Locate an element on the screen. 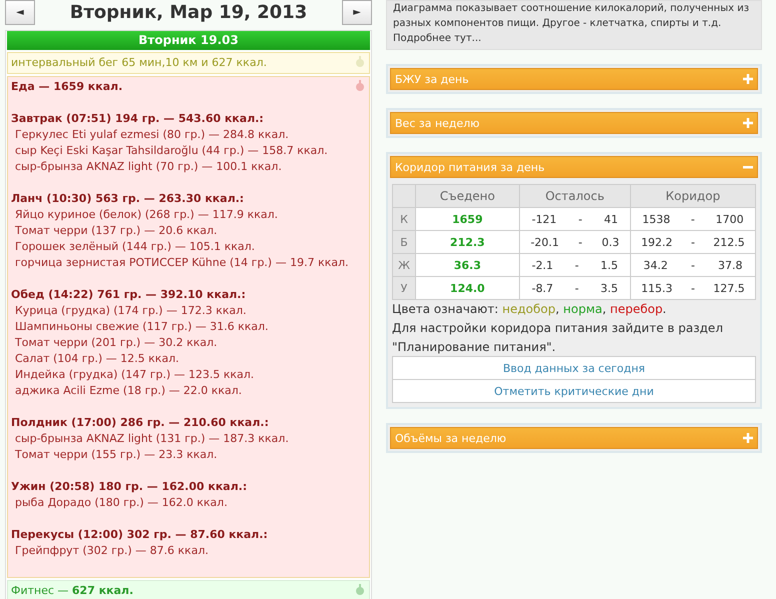 The image size is (776, 599). food-item: Курица (грудка) (174 гр.) — 172.3 ккал. is located at coordinates (131, 311).